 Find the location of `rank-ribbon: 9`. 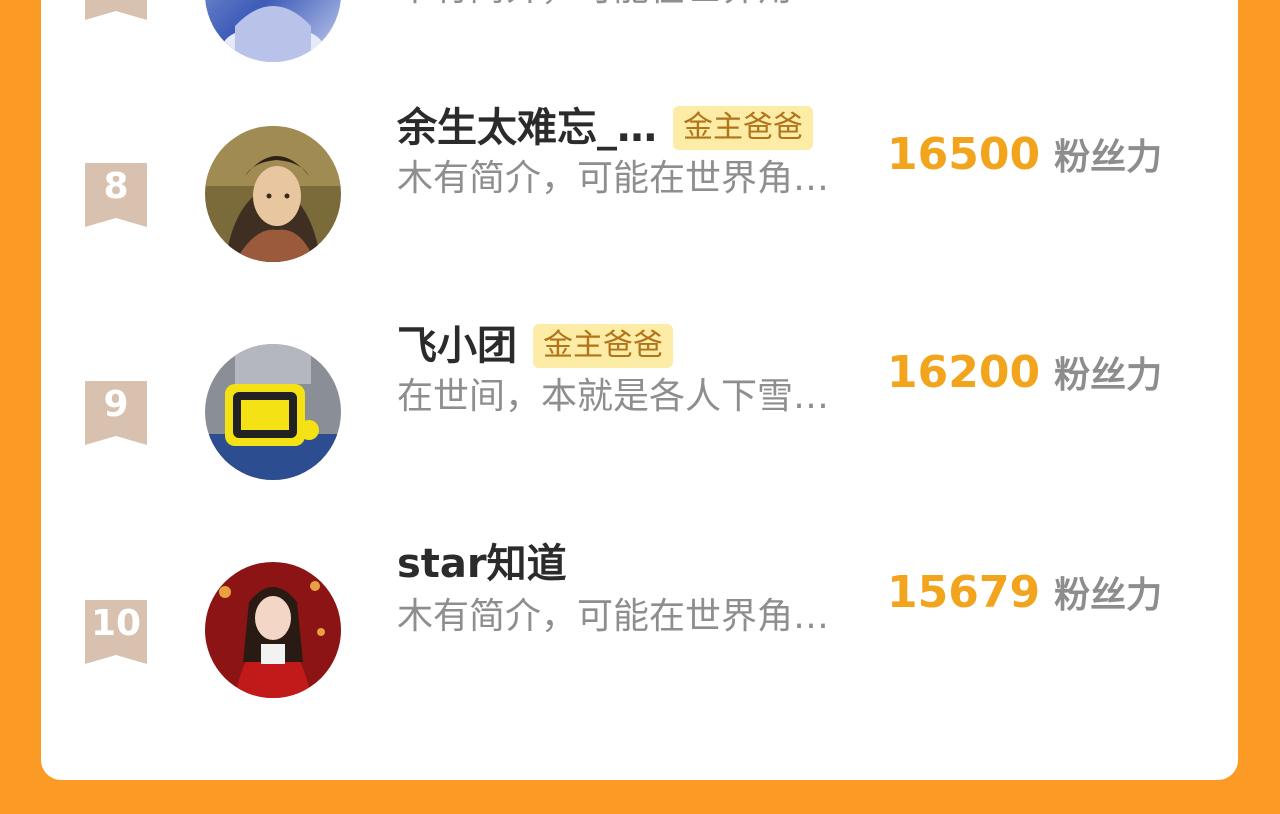

rank-ribbon: 9 is located at coordinates (116, 413).